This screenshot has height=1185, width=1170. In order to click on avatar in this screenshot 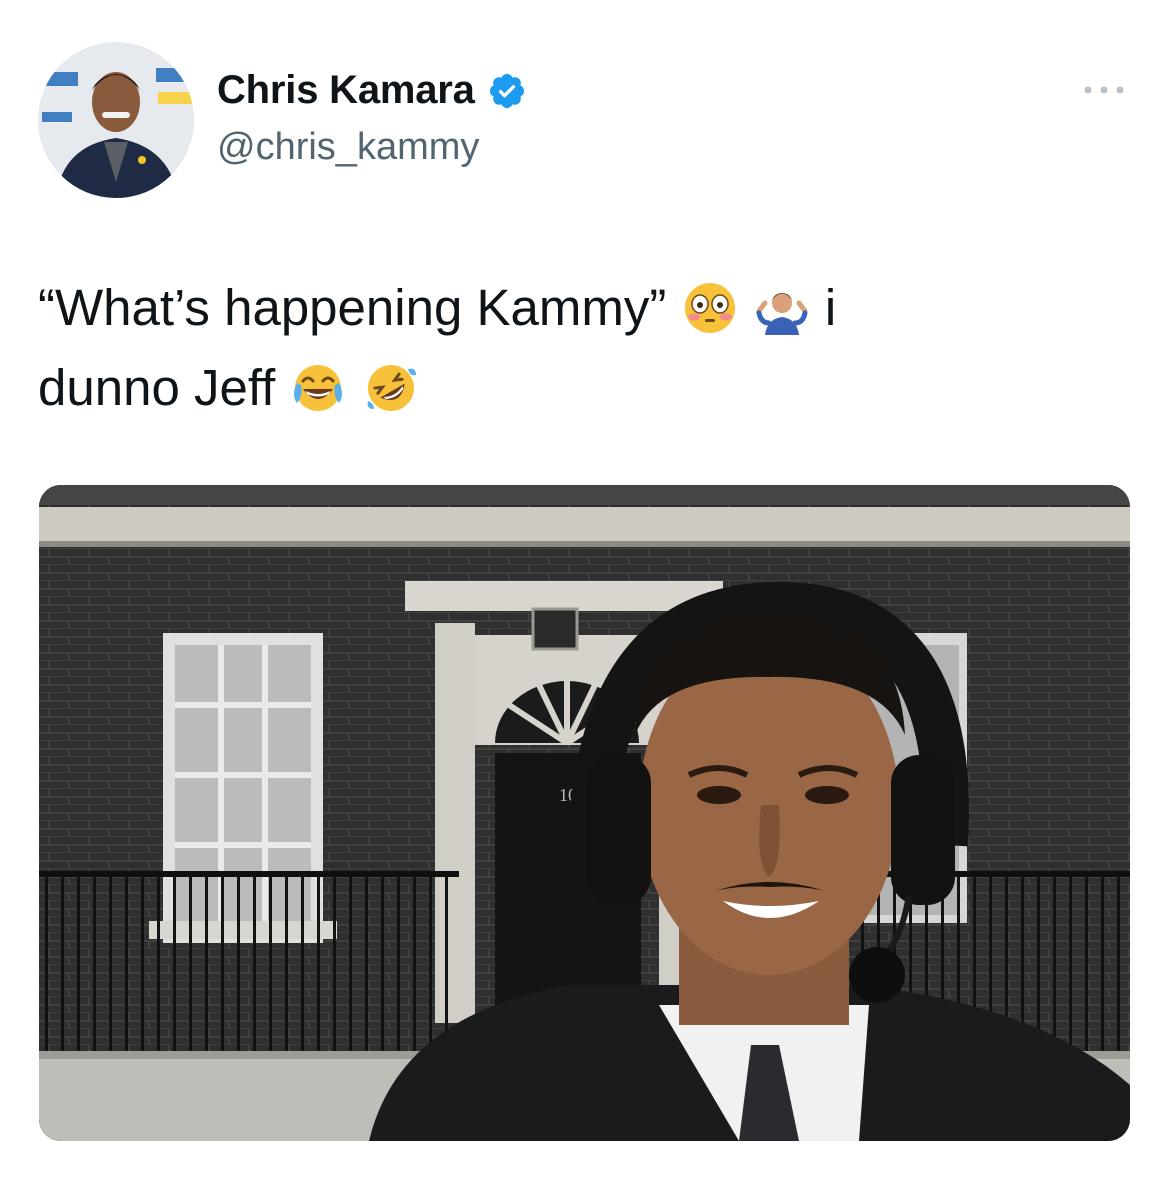, I will do `click(116, 120)`.